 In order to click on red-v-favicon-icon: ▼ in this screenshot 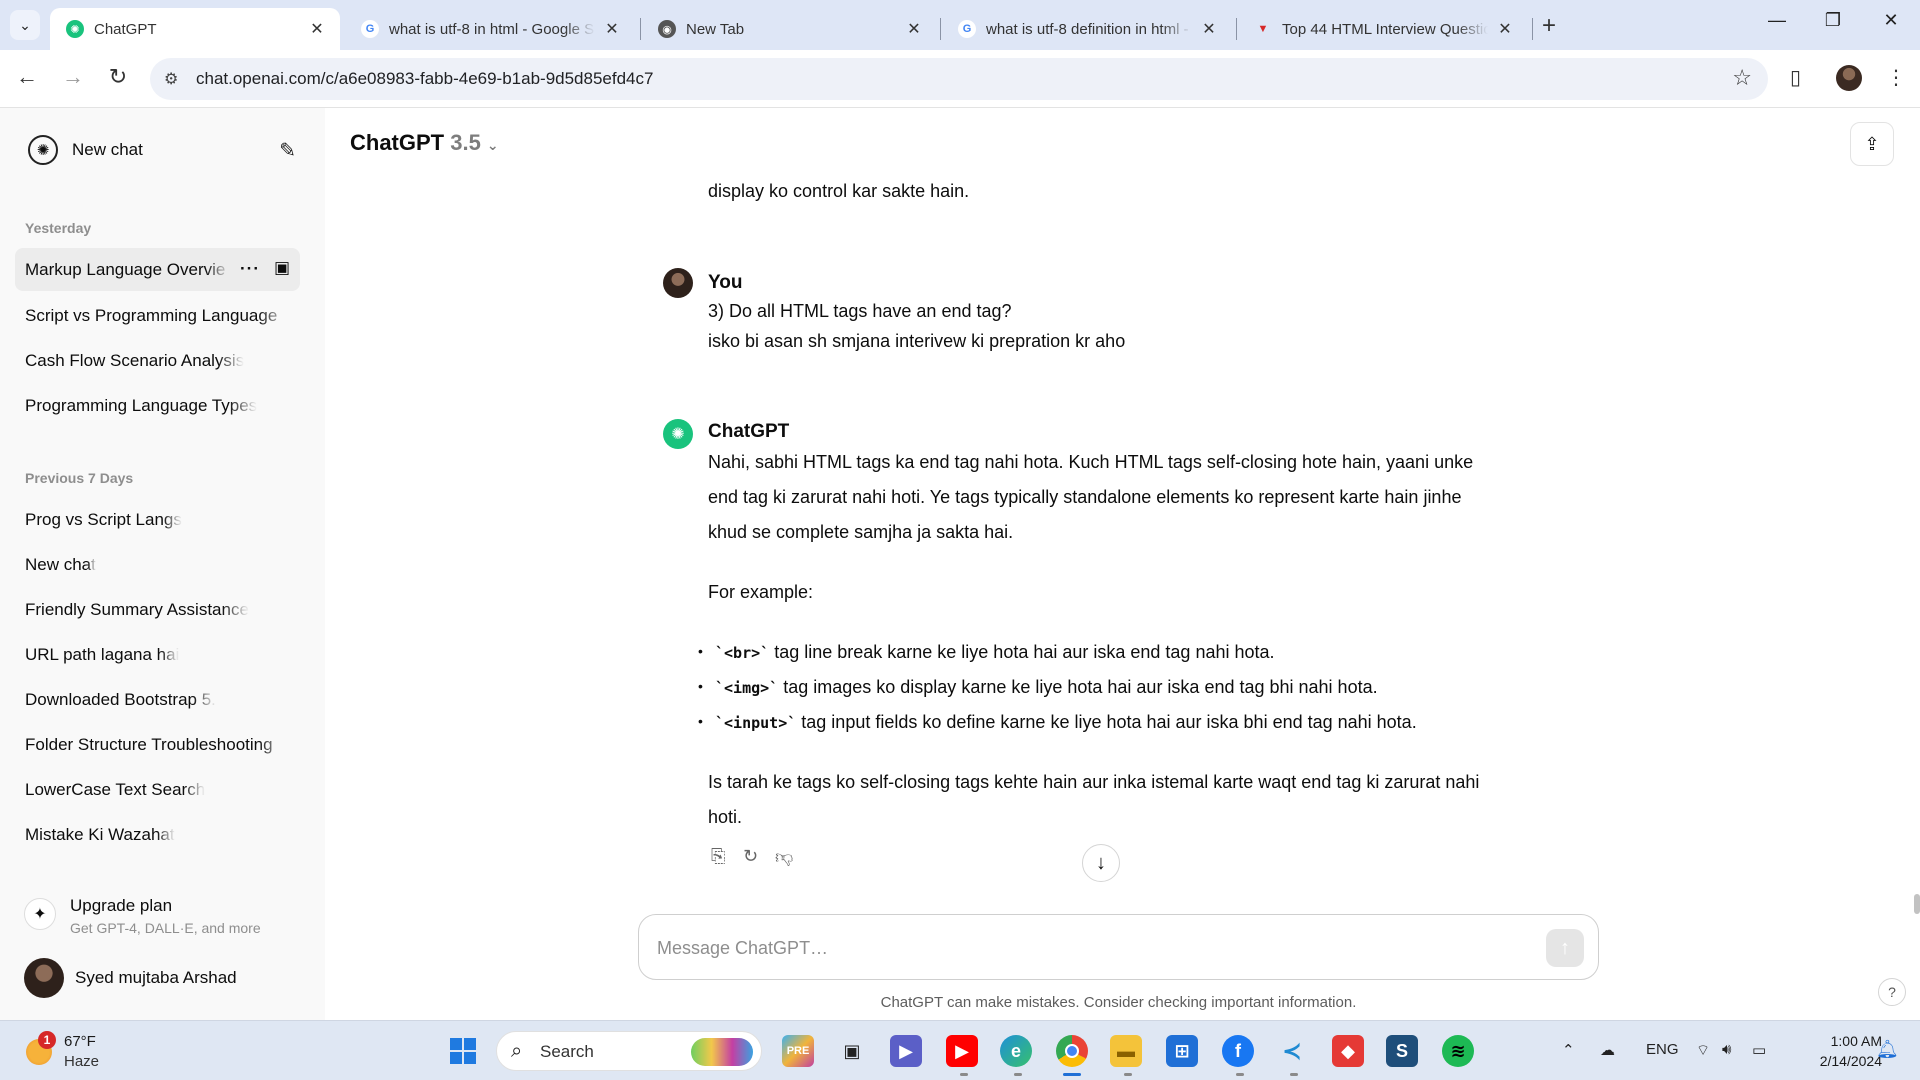, I will do `click(1263, 29)`.